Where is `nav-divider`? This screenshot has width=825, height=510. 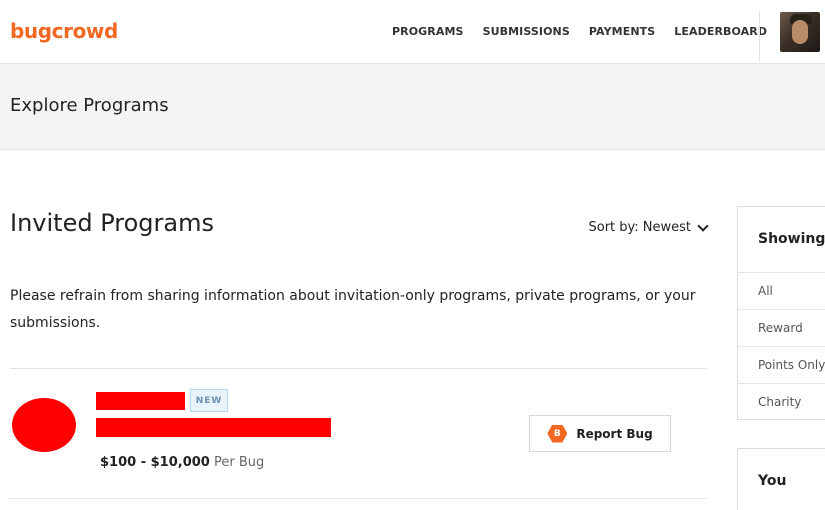
nav-divider is located at coordinates (759, 36).